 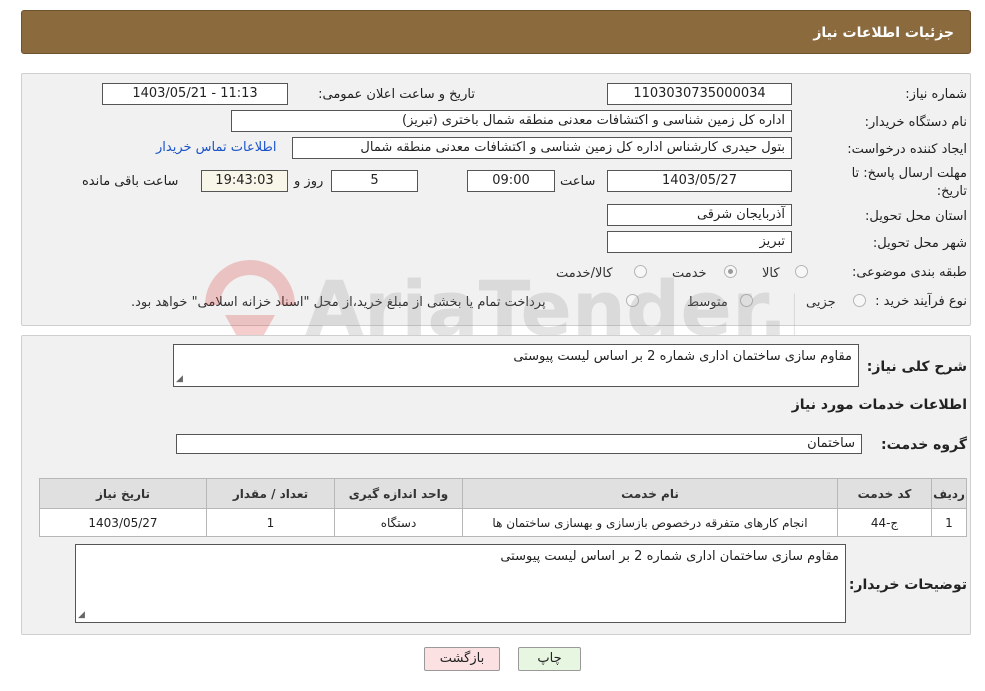 I want to click on need-number-label: شماره نیاز:, so click(x=936, y=94).